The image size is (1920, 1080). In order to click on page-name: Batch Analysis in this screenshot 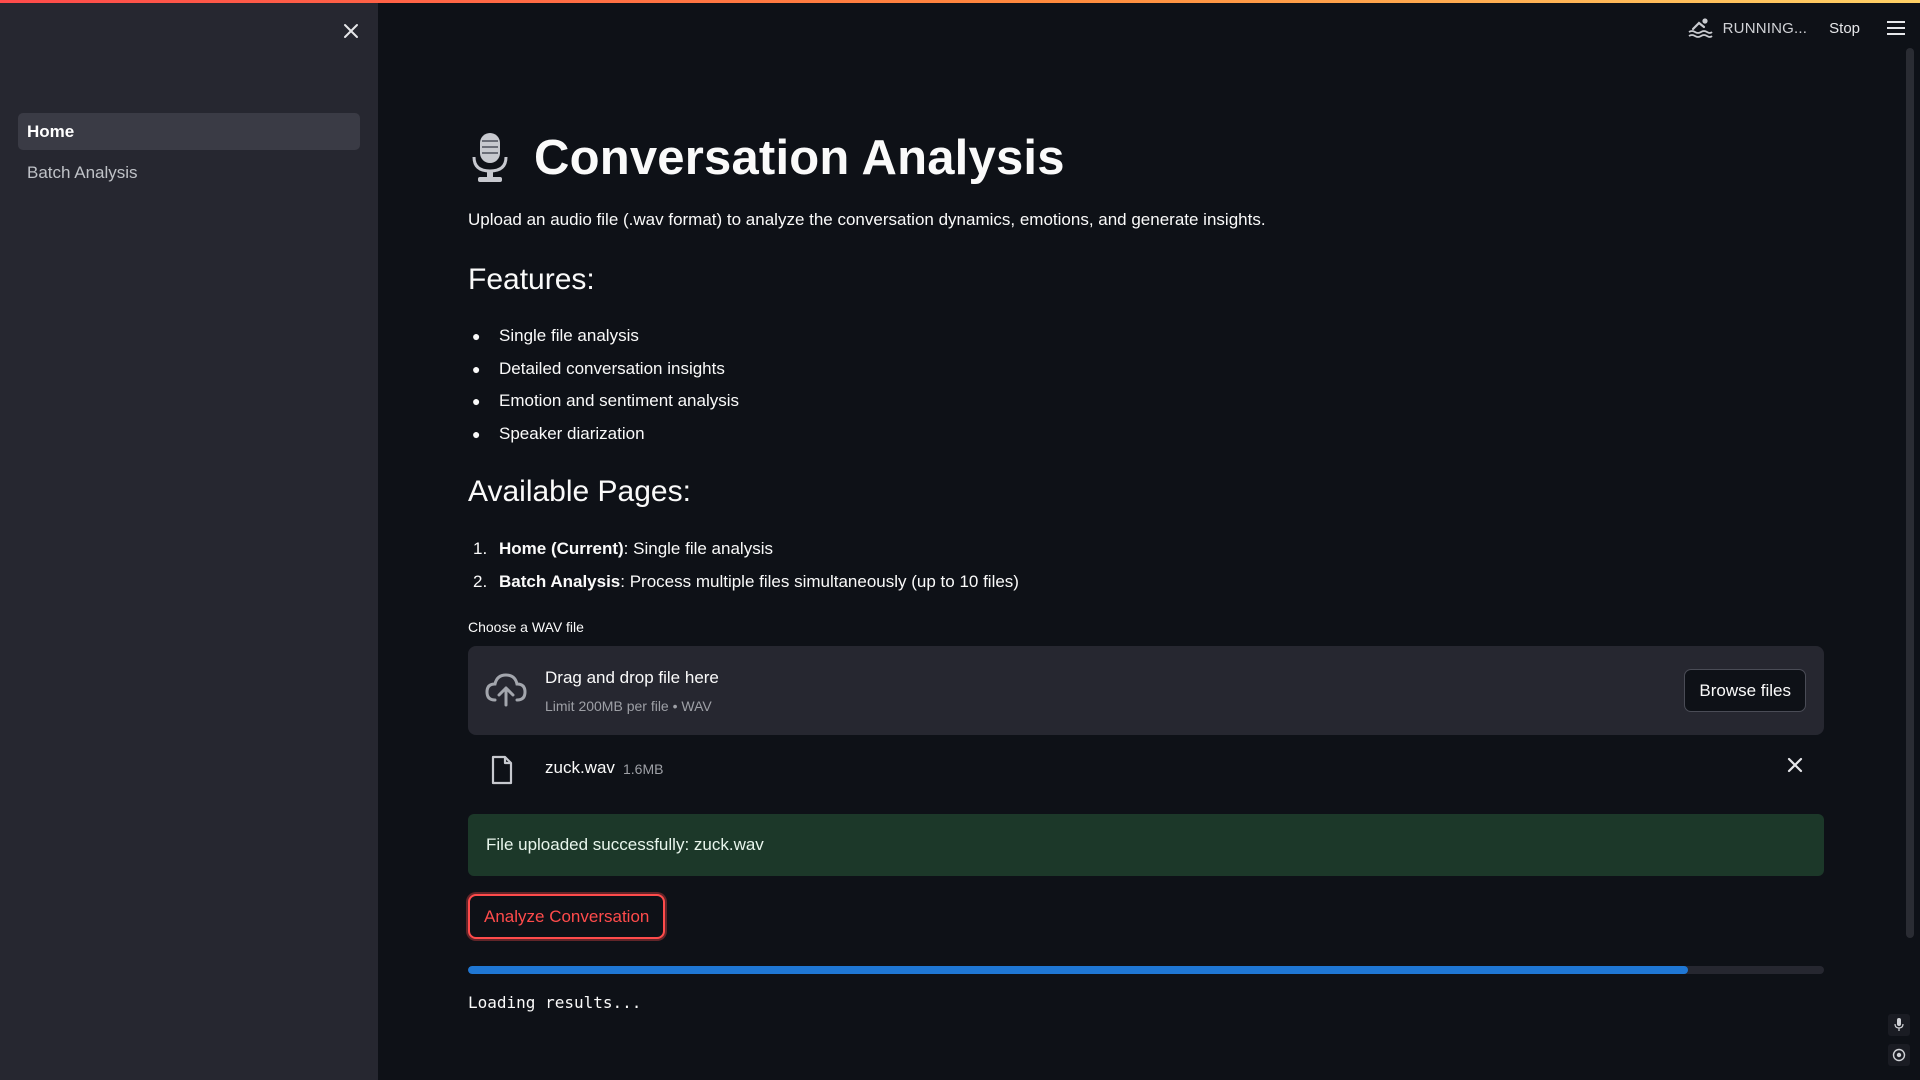, I will do `click(560, 581)`.